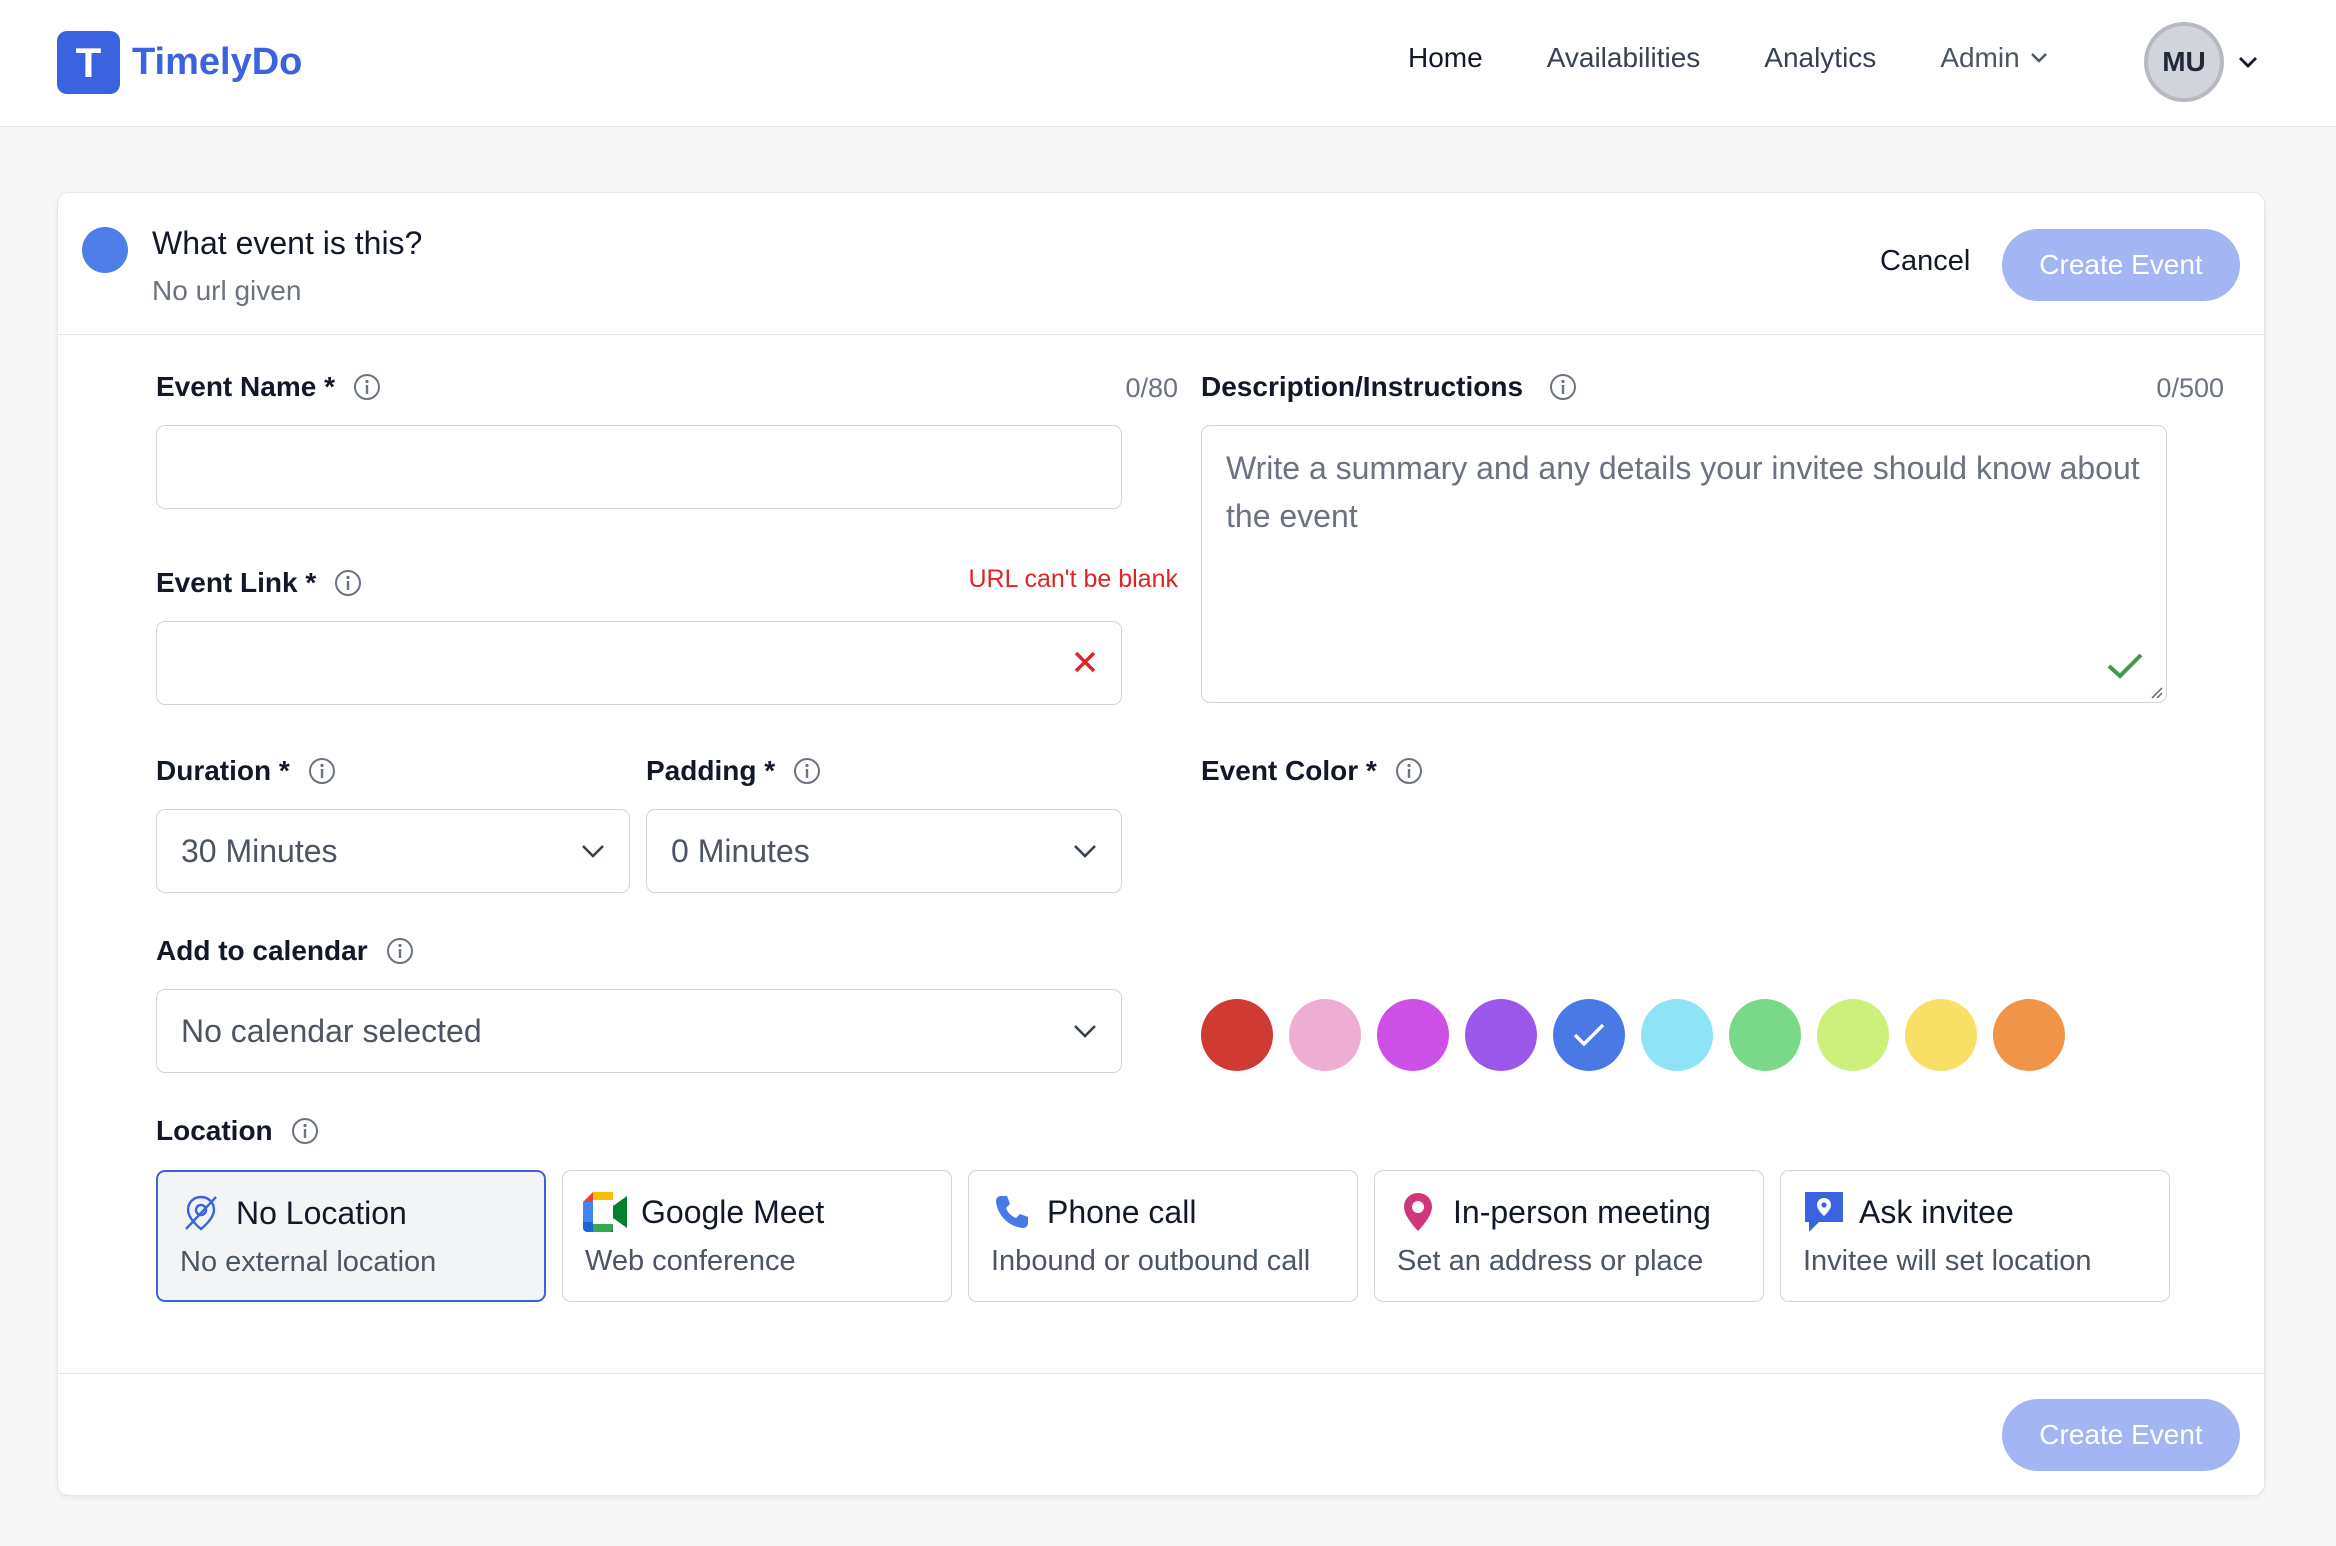  Describe the element at coordinates (606, 1212) in the screenshot. I see `google-meet-icon` at that location.